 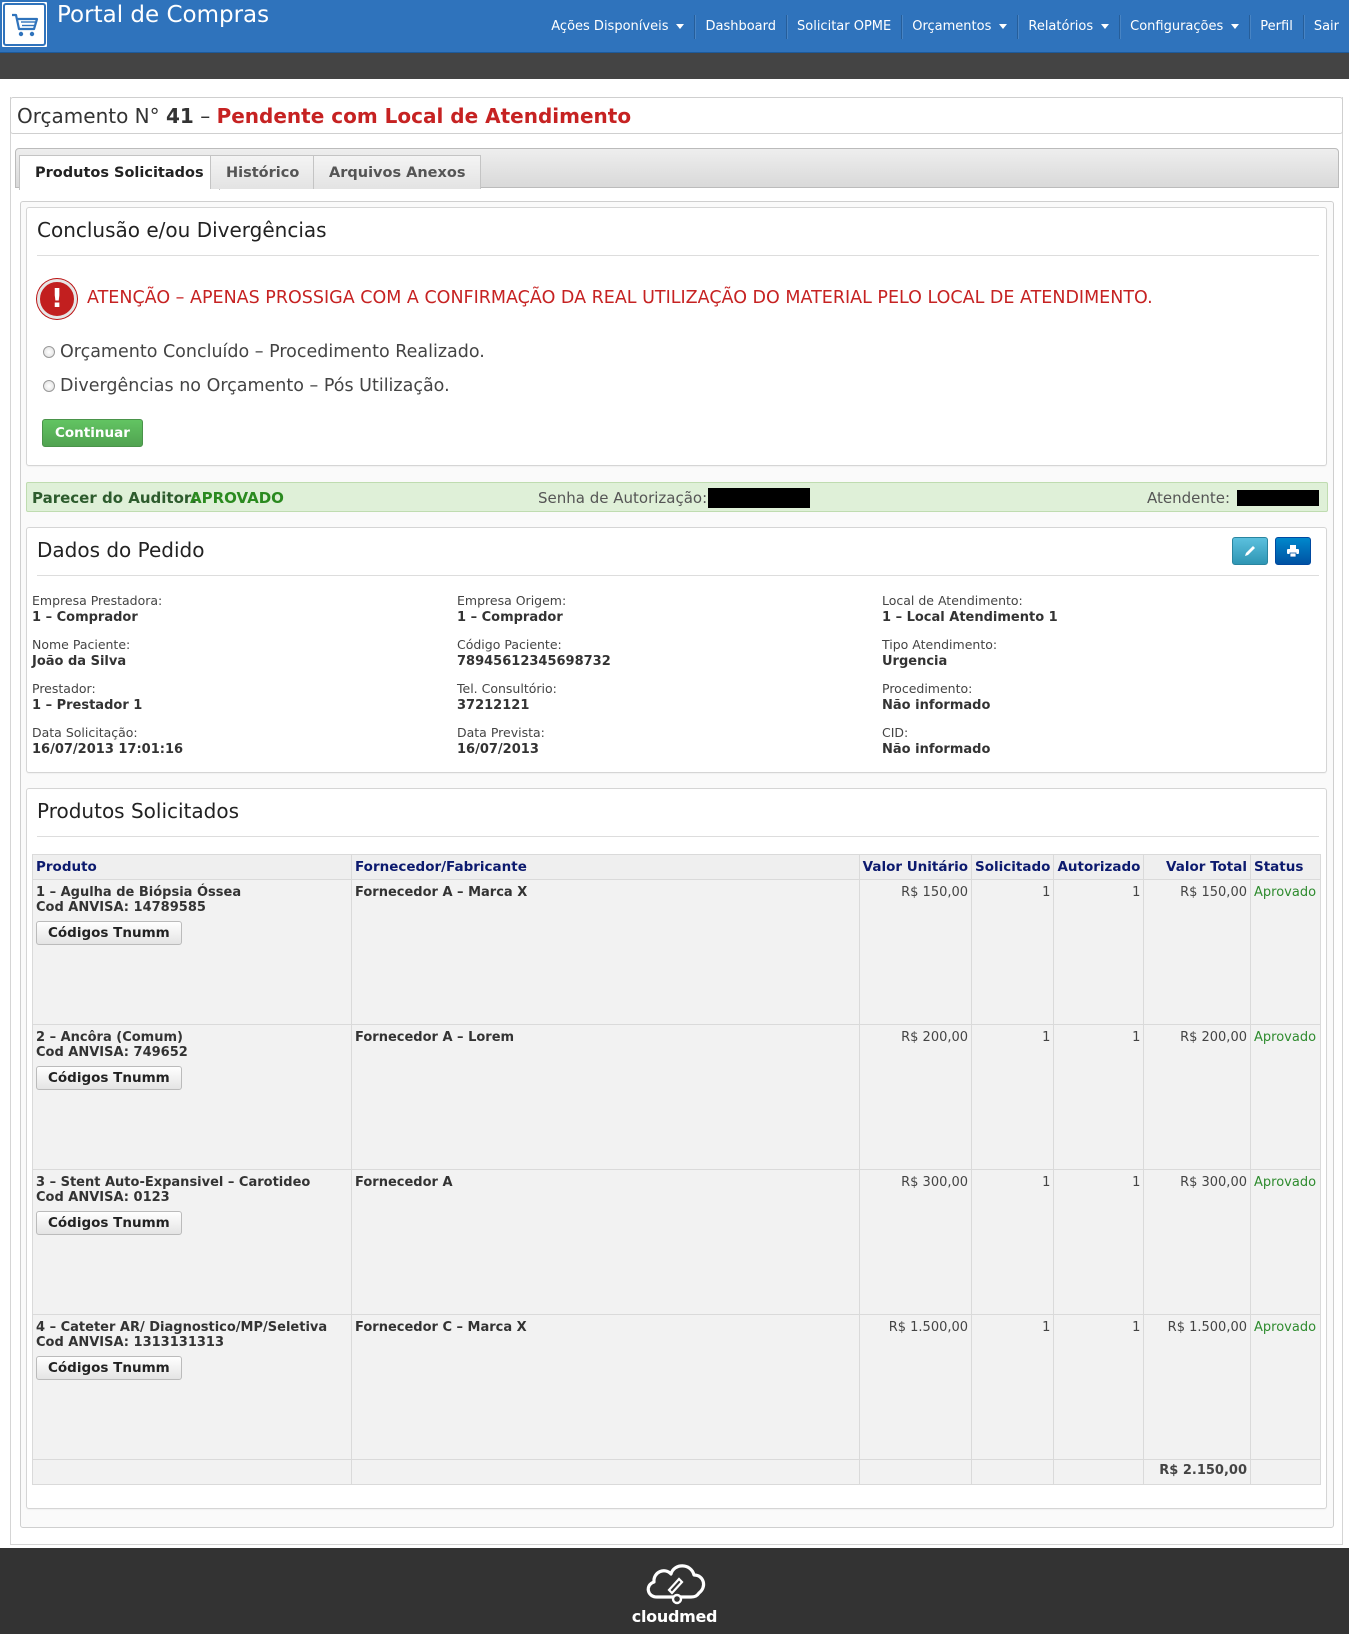 What do you see at coordinates (1197, 1472) in the screenshot?
I see `grand-total: R$ 2.150,00` at bounding box center [1197, 1472].